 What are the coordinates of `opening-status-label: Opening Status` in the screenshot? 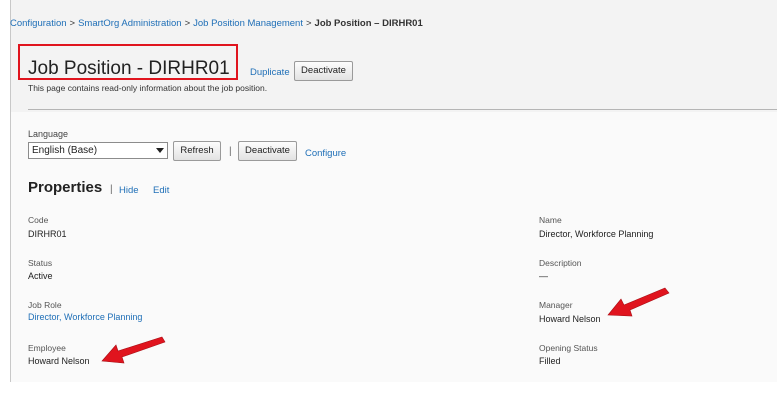 It's located at (568, 348).